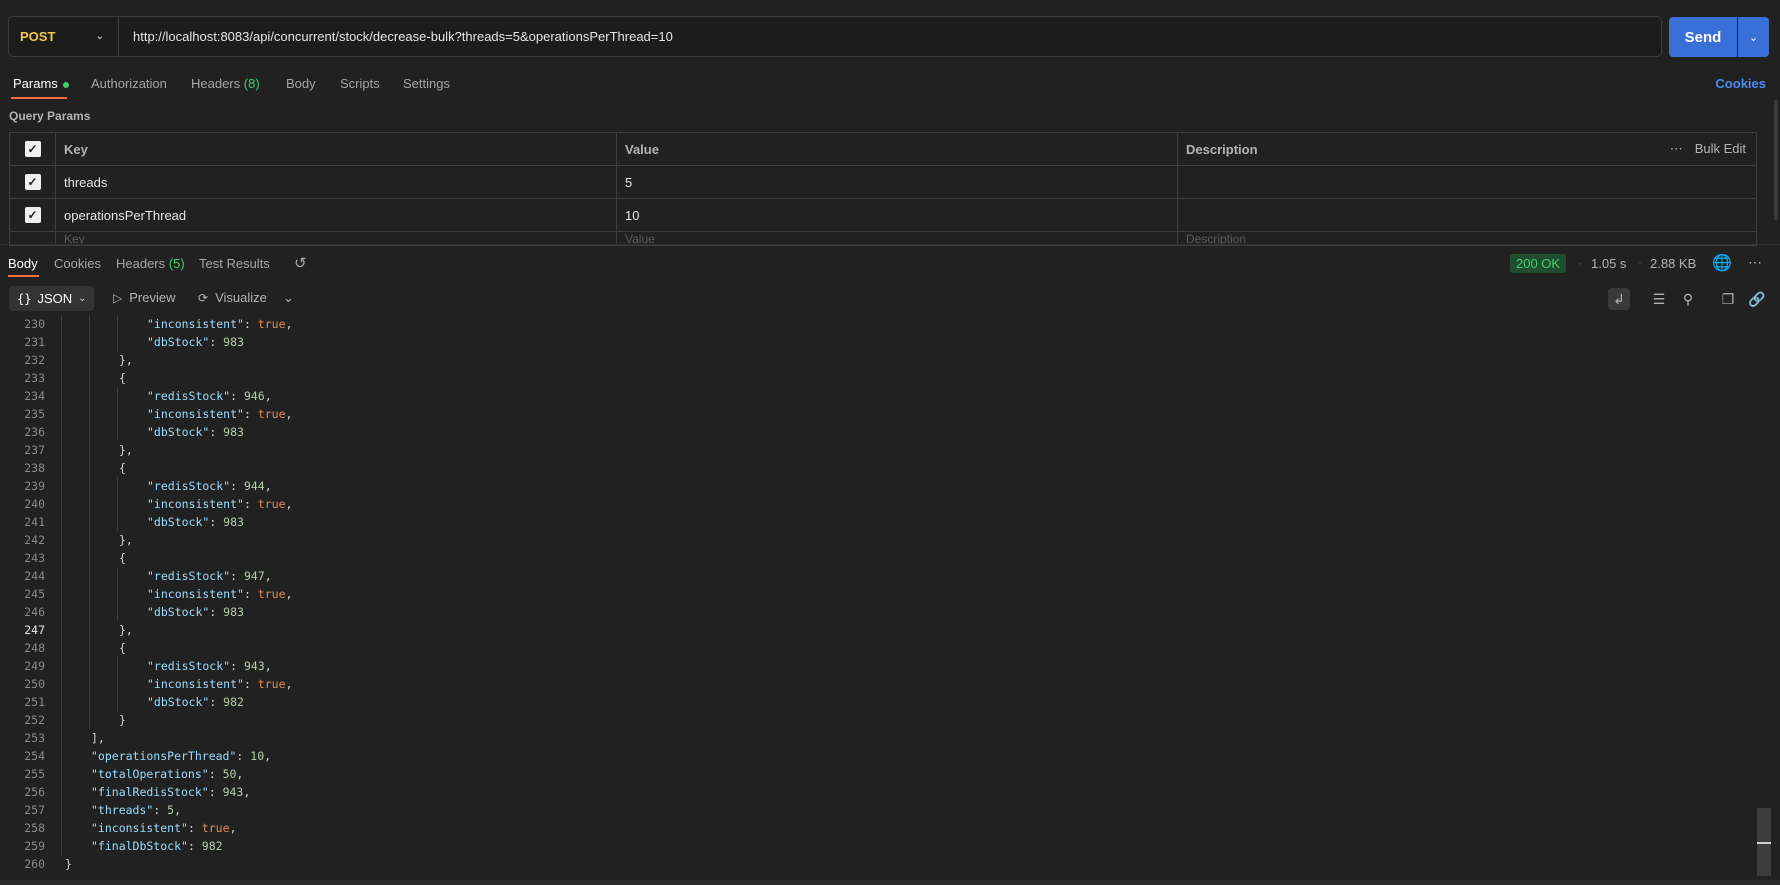 This screenshot has width=1780, height=885. Describe the element at coordinates (1688, 299) in the screenshot. I see `search-icon: ⚲` at that location.